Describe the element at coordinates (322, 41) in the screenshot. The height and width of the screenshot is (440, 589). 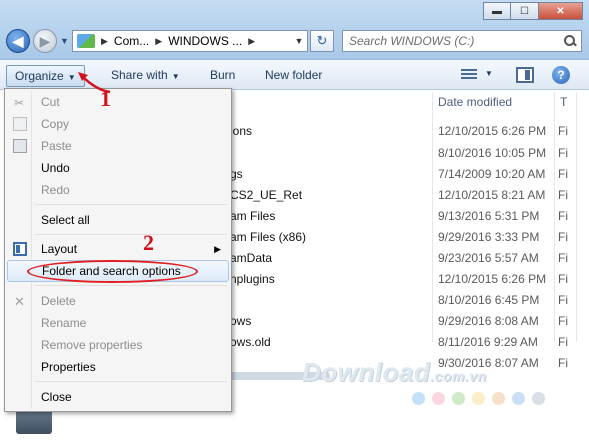
I see `refresh-button: ↻` at that location.